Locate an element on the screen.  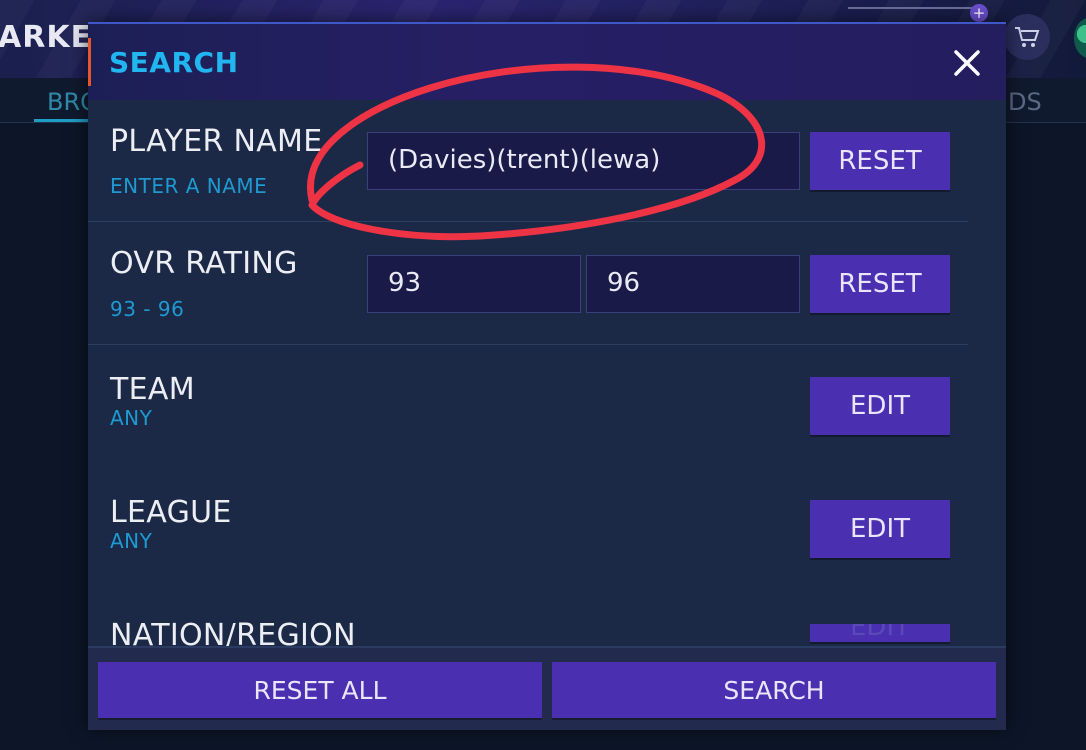
cart-icon is located at coordinates (1027, 37).